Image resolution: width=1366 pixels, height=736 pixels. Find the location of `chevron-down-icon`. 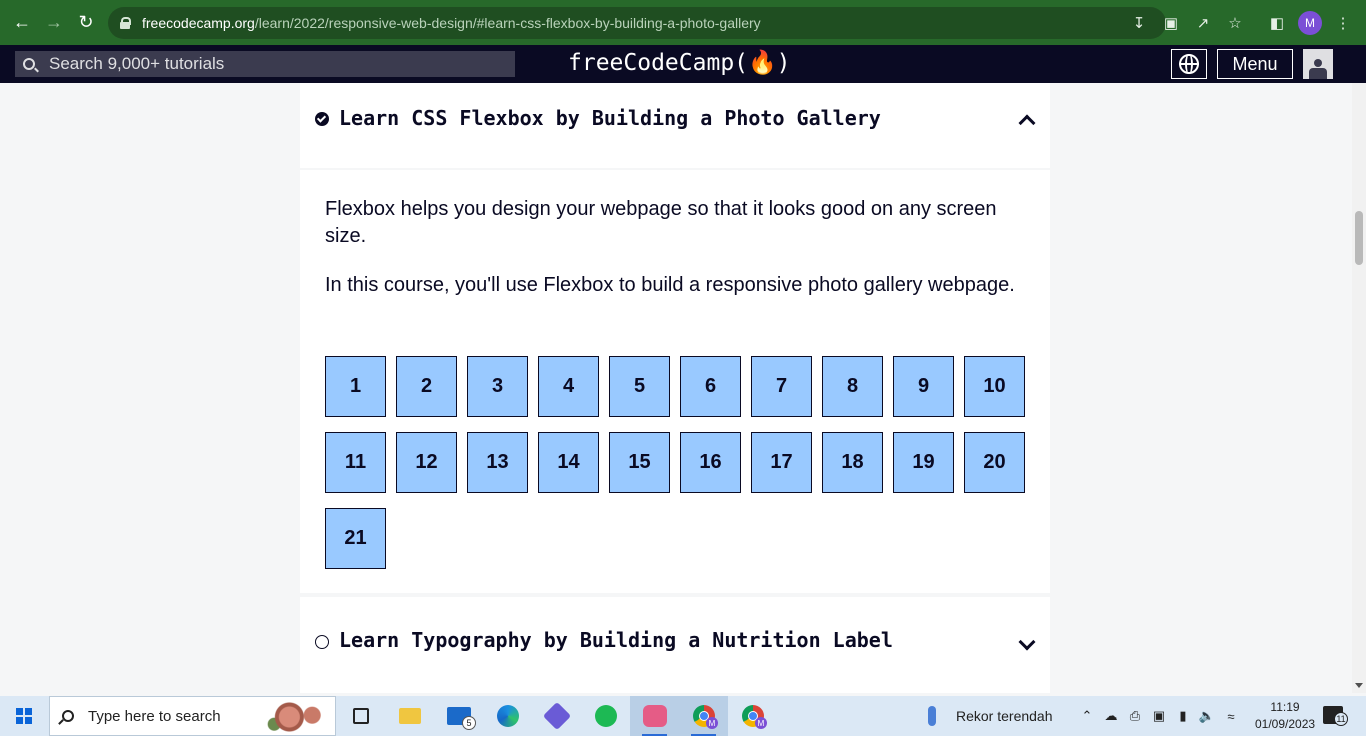

chevron-down-icon is located at coordinates (1027, 642).